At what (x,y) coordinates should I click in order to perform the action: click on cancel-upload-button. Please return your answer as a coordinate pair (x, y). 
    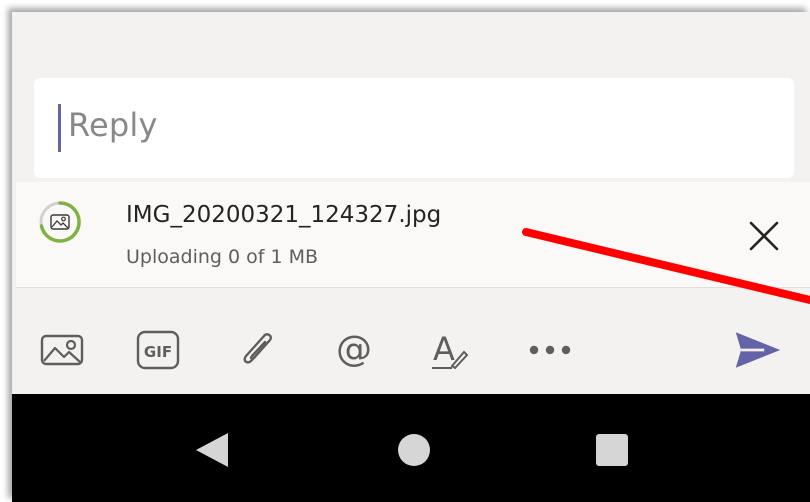
    Looking at the image, I should click on (764, 236).